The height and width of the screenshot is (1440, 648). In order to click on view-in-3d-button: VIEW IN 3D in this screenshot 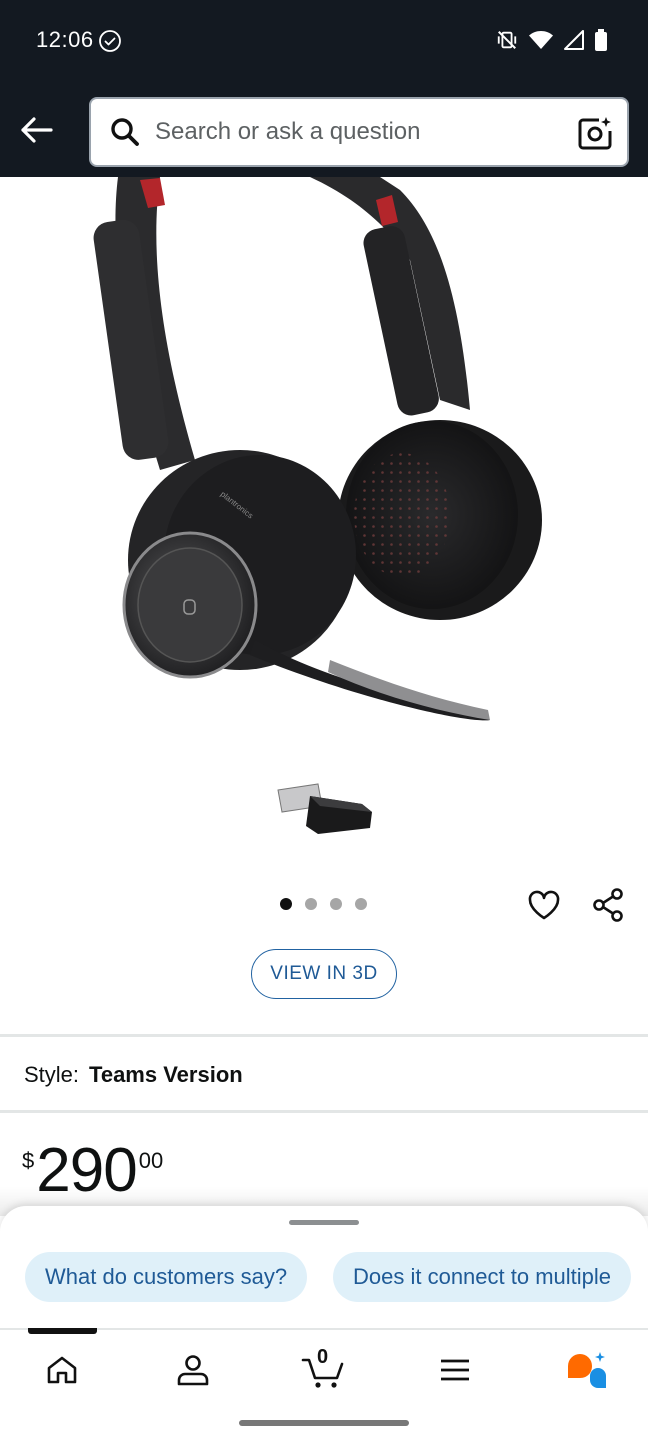, I will do `click(324, 974)`.